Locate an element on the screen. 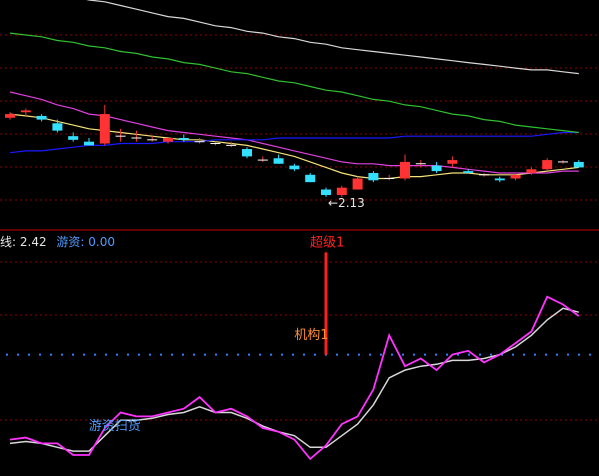 The height and width of the screenshot is (476, 599). indicator-info-bar: 线: 2.42 游资: 0.00 is located at coordinates (57, 241).